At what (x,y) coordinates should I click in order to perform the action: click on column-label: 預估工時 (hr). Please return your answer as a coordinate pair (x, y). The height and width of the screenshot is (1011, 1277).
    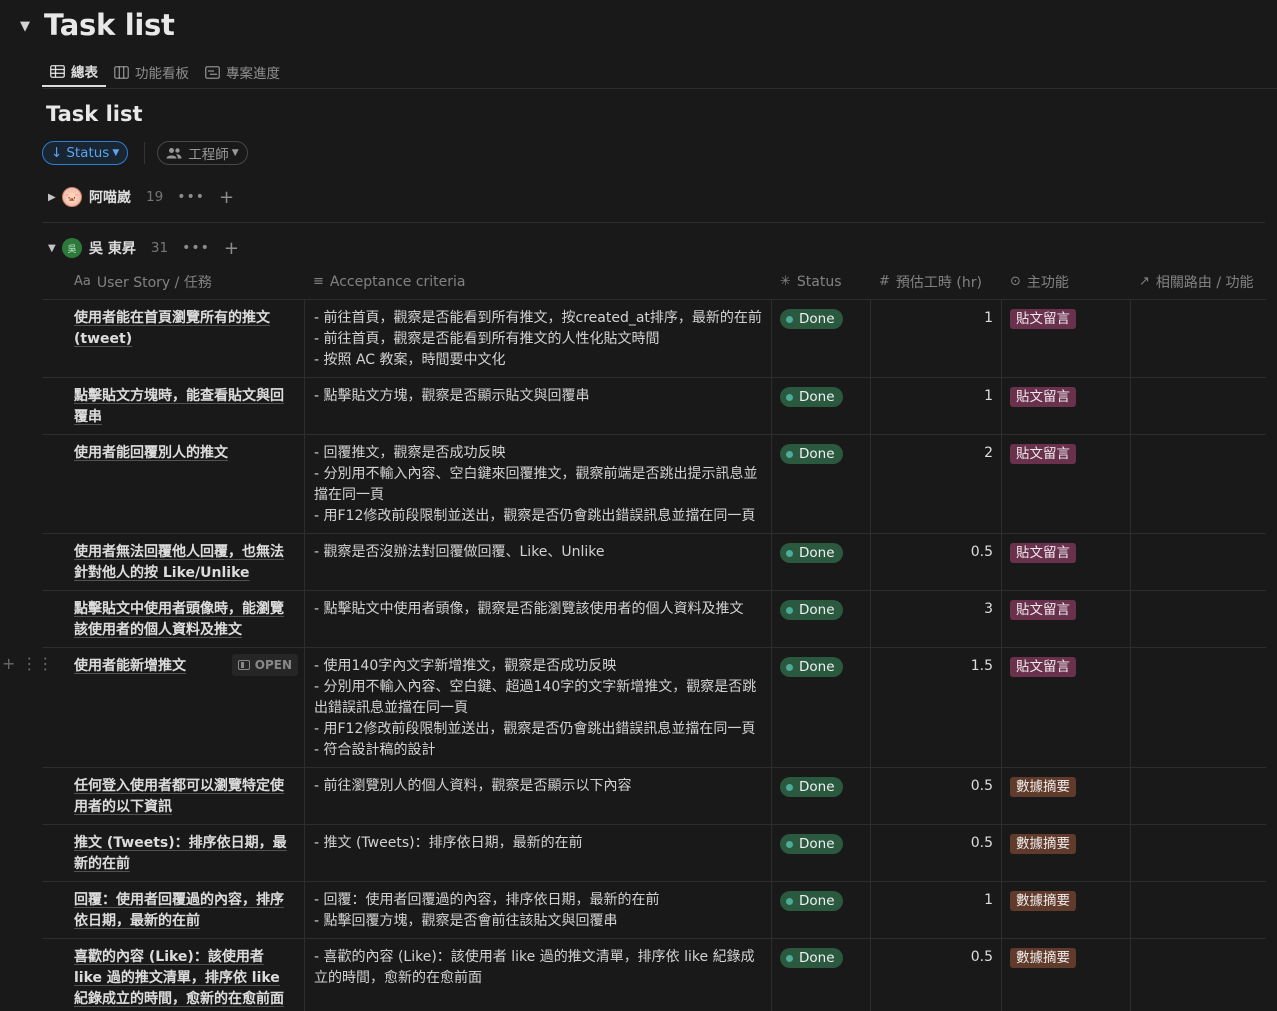
    Looking at the image, I should click on (938, 282).